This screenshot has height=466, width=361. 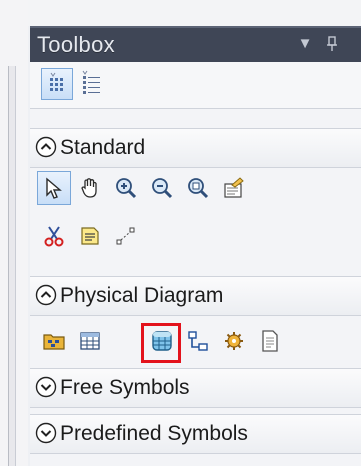 I want to click on zoom-in-icon, so click(x=126, y=188).